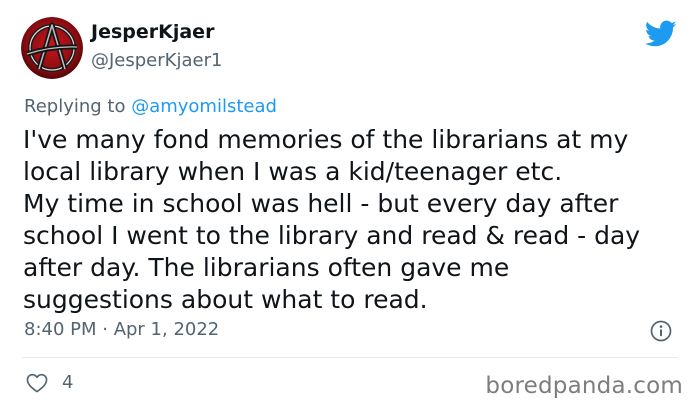  Describe the element at coordinates (49, 382) in the screenshot. I see `like-button: 4` at that location.